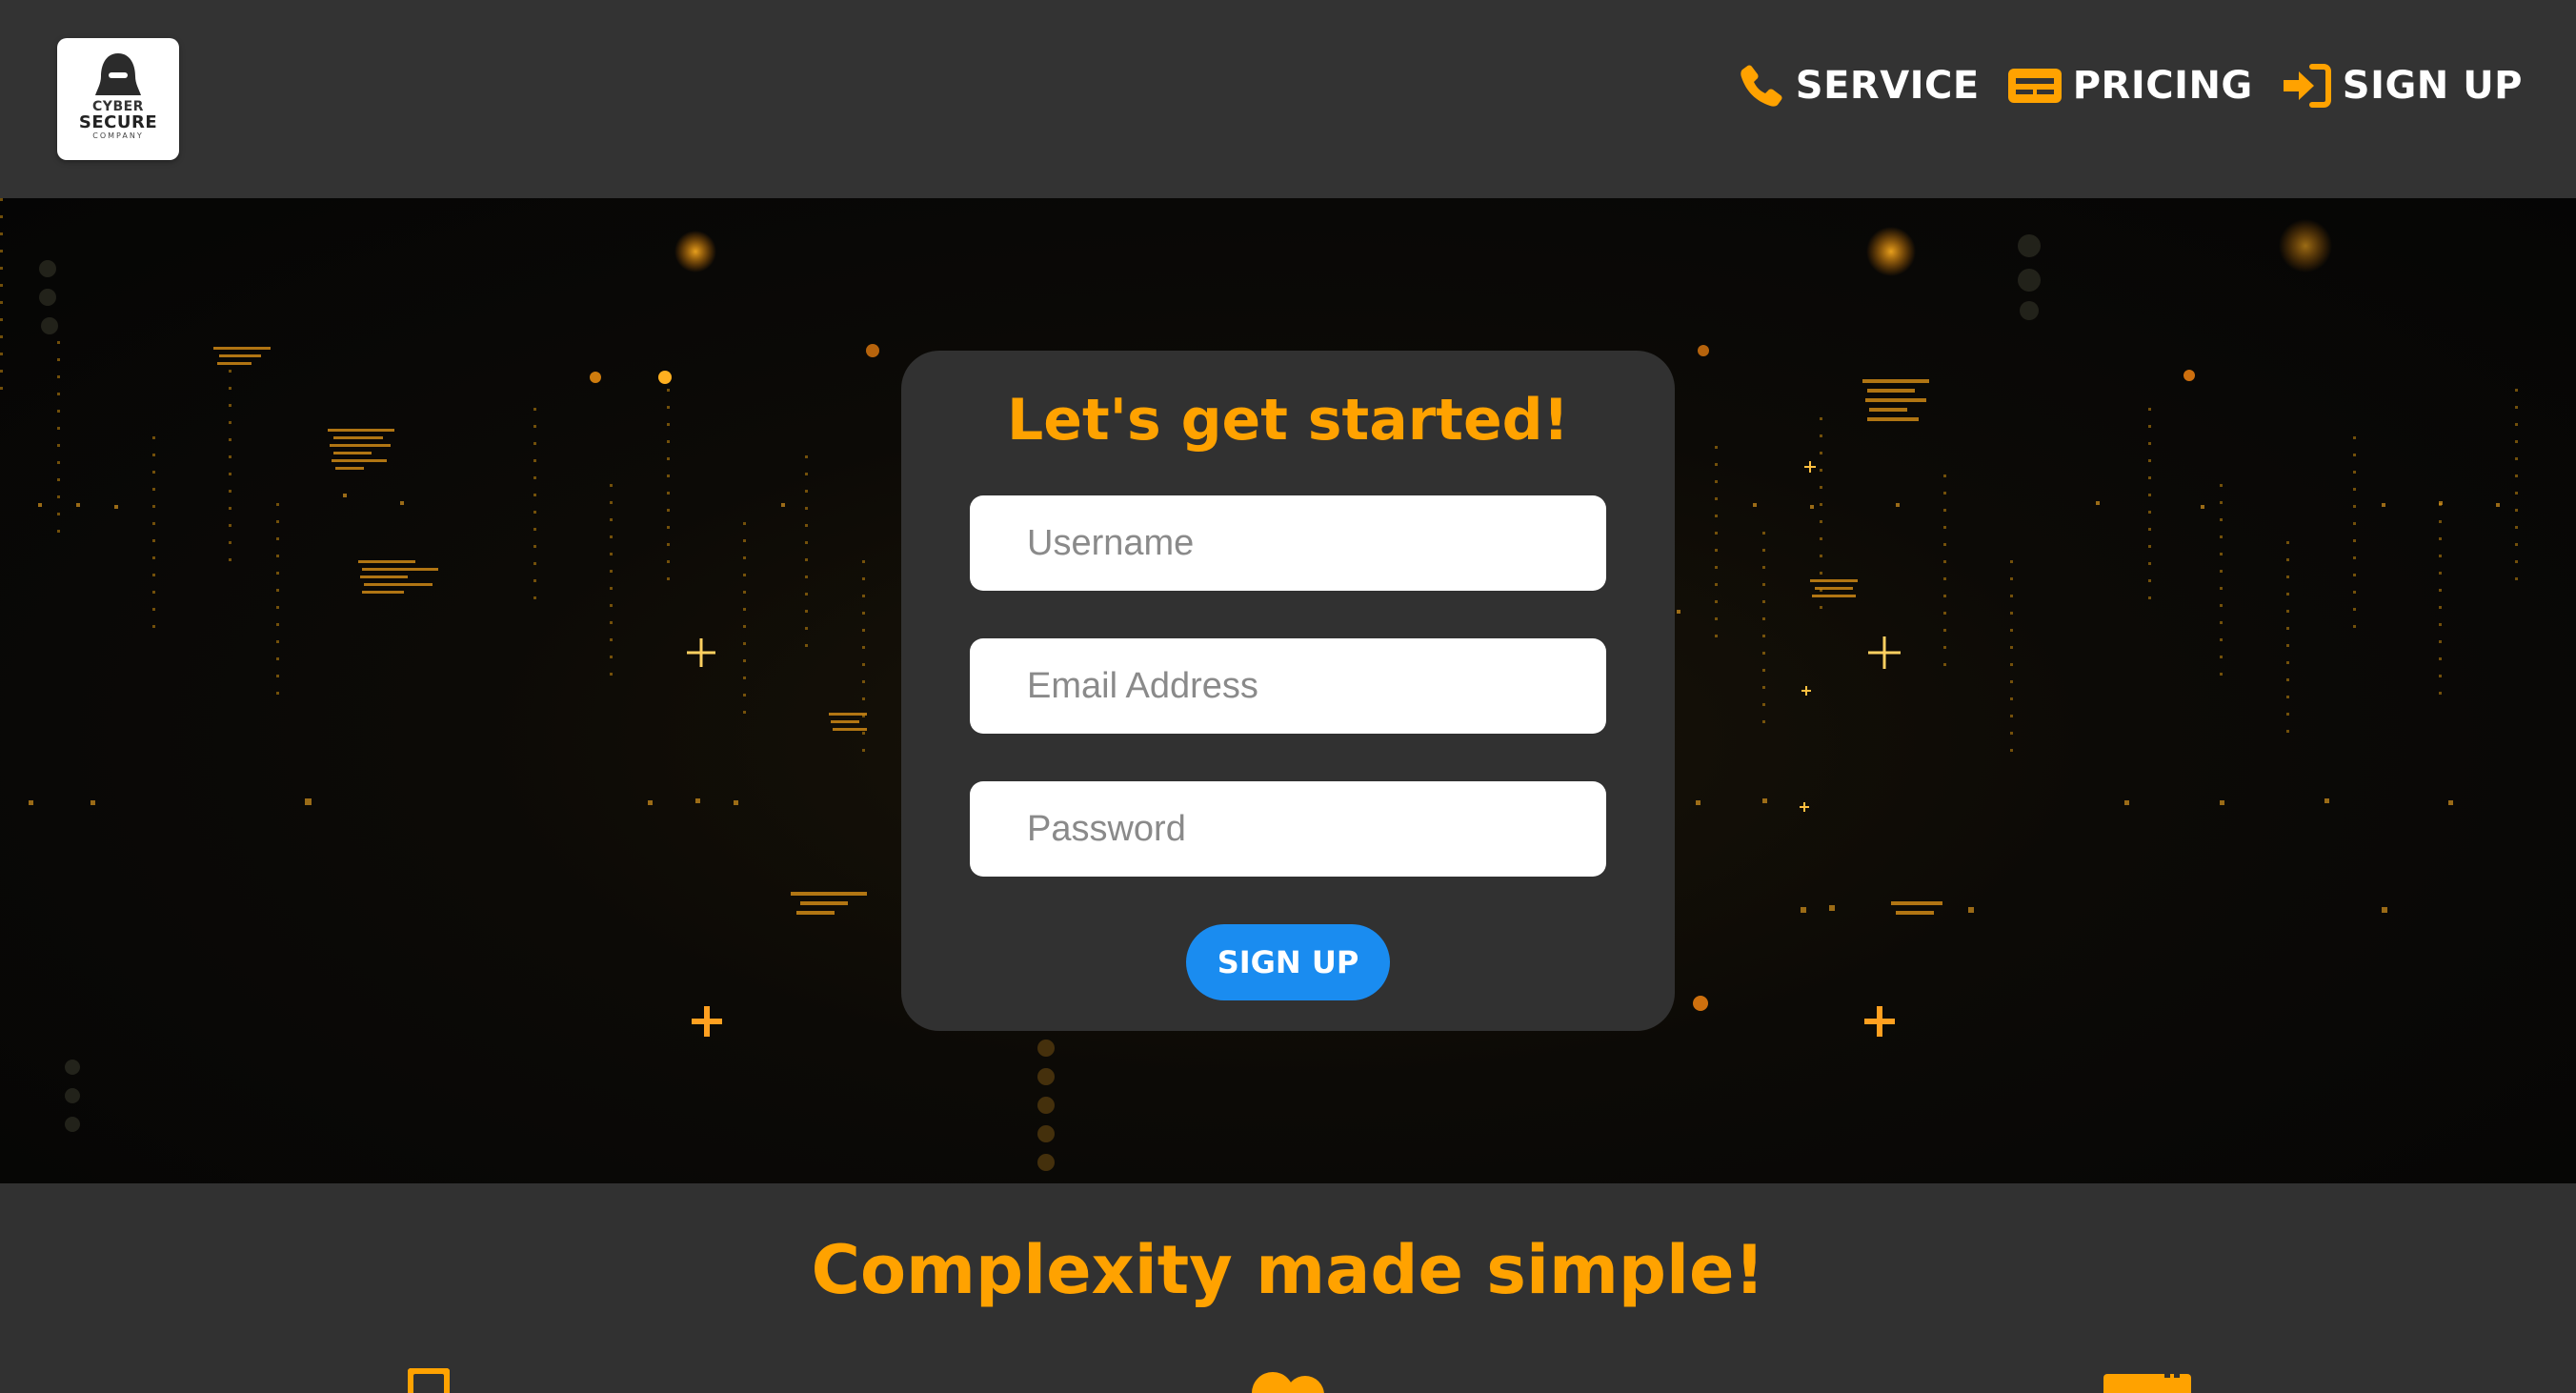 This screenshot has width=2576, height=1393. Describe the element at coordinates (1288, 1383) in the screenshot. I see `users-icon` at that location.